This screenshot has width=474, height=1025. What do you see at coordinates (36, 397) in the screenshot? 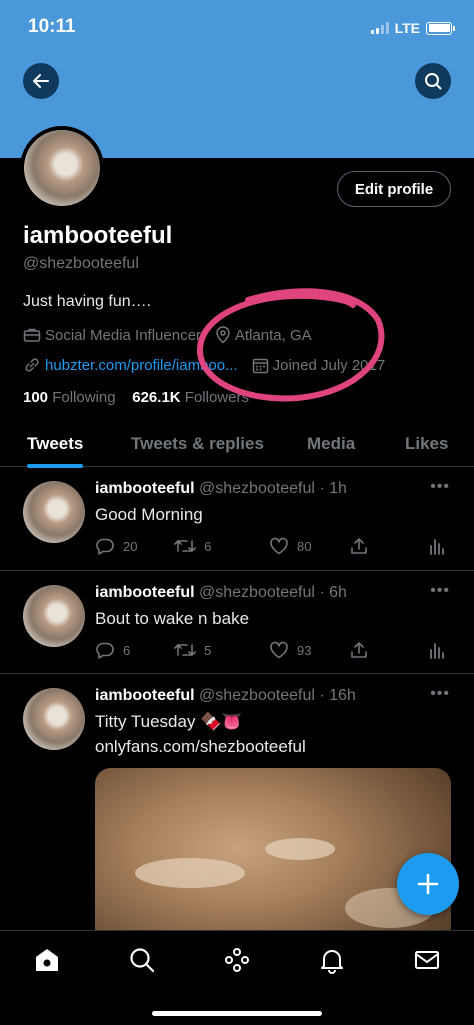
I see `following-count: 100` at bounding box center [36, 397].